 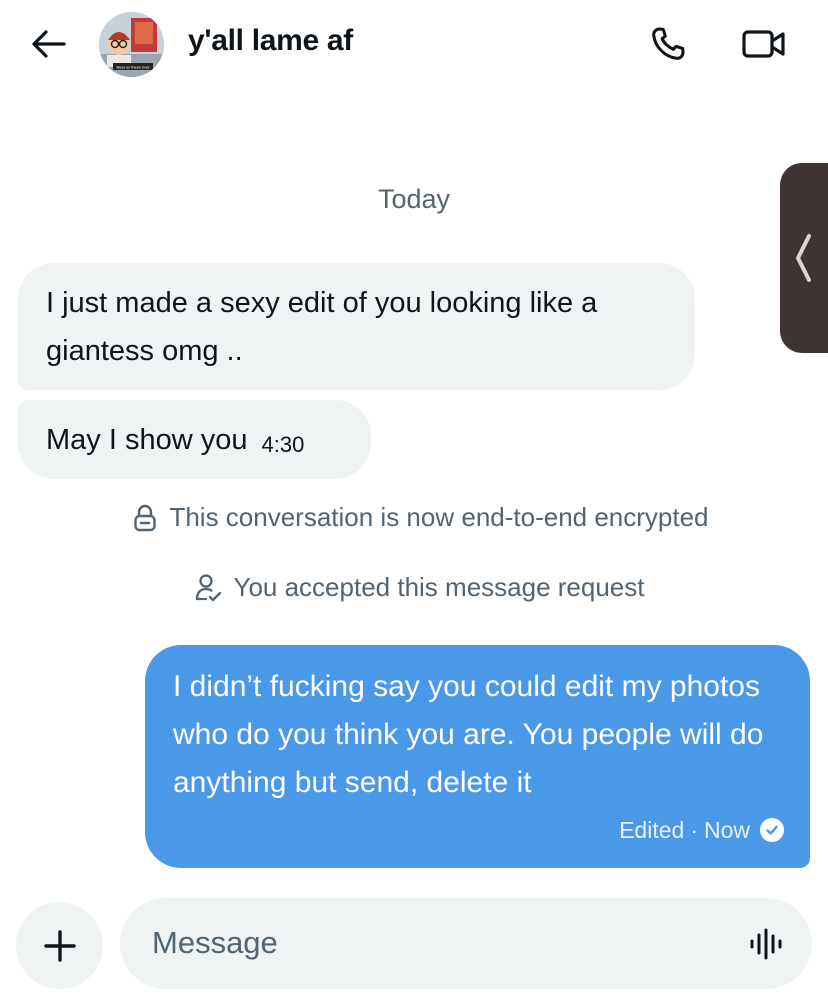 I want to click on message-input, so click(x=432, y=943).